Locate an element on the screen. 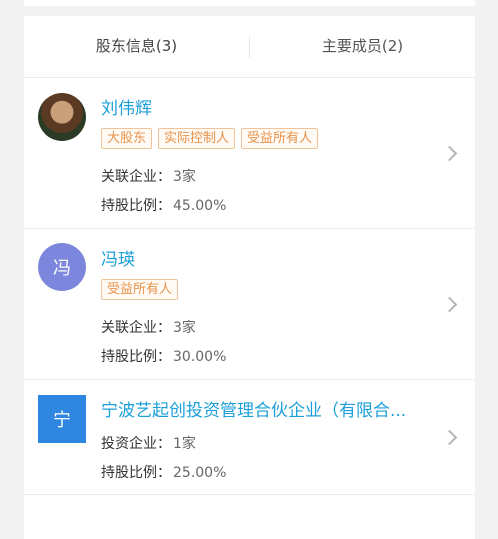 The image size is (498, 539). tab-bar: 股东信息(3) 主要成员(2) is located at coordinates (249, 47).